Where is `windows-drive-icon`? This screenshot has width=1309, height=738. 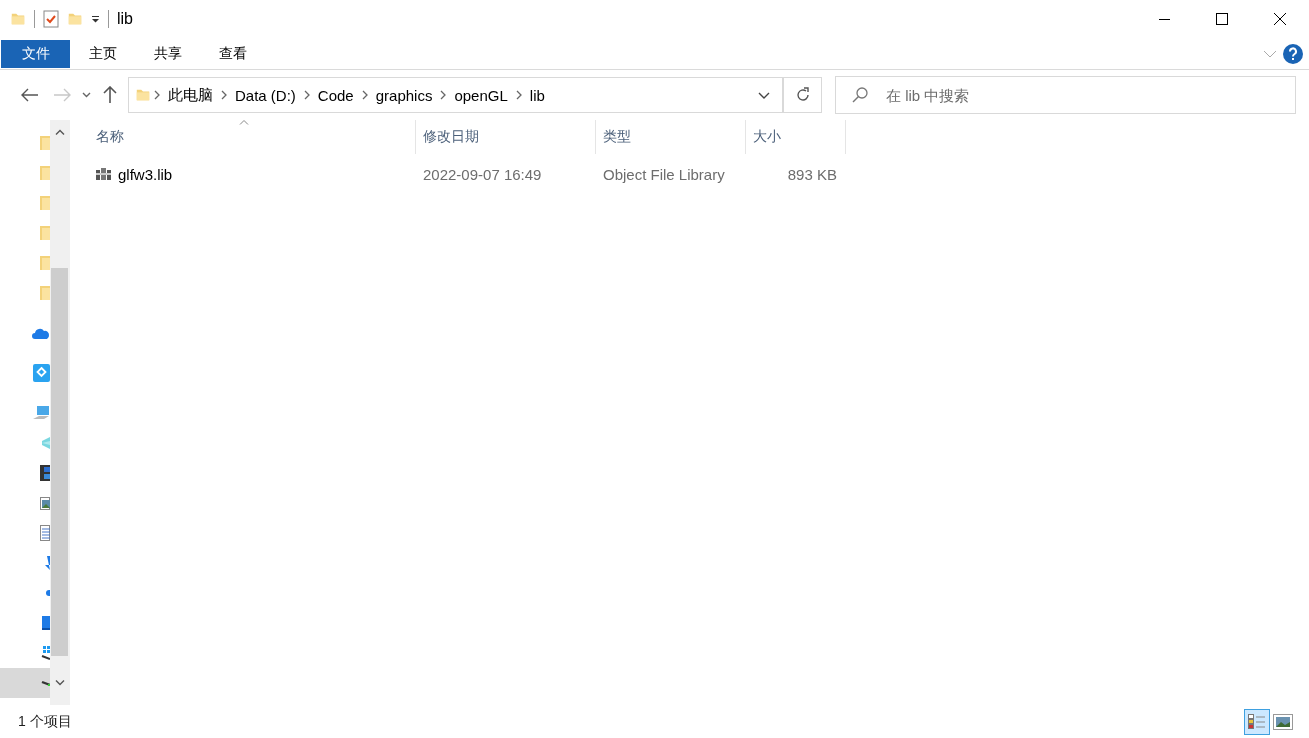 windows-drive-icon is located at coordinates (45, 653).